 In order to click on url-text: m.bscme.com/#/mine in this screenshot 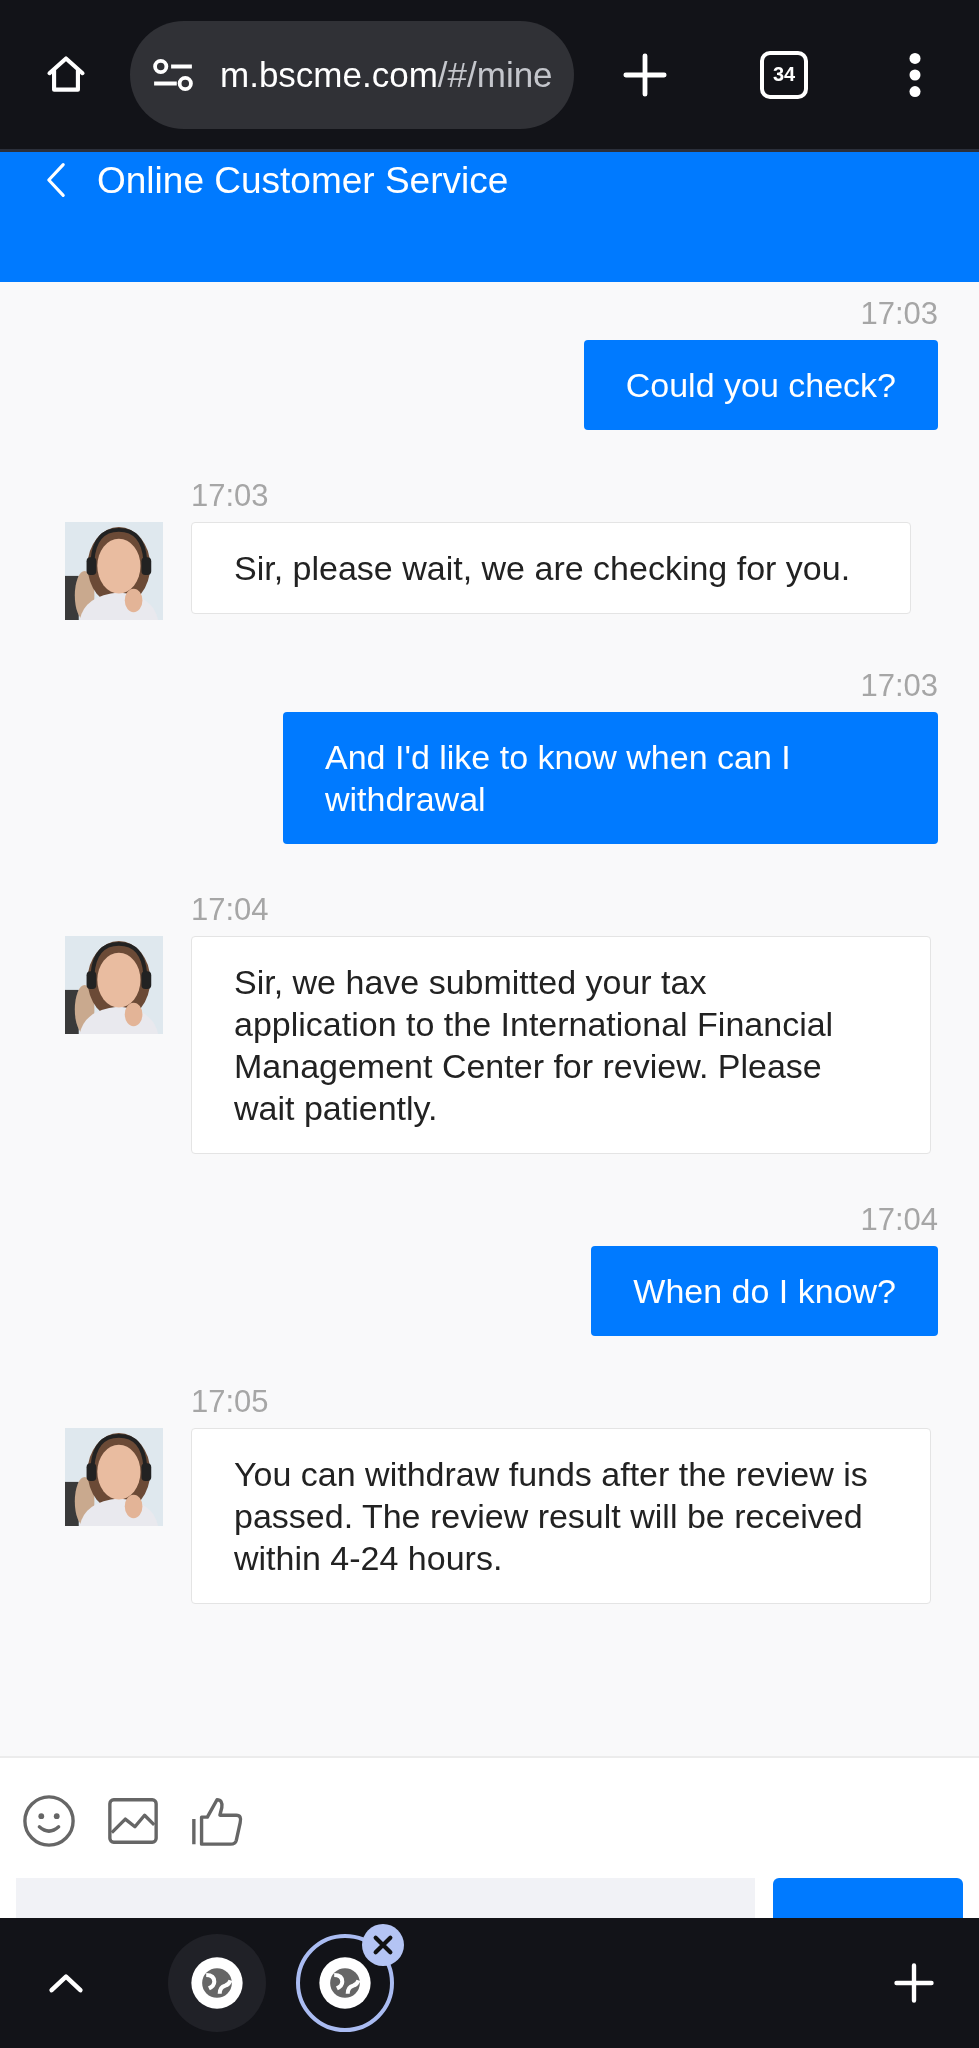, I will do `click(386, 74)`.